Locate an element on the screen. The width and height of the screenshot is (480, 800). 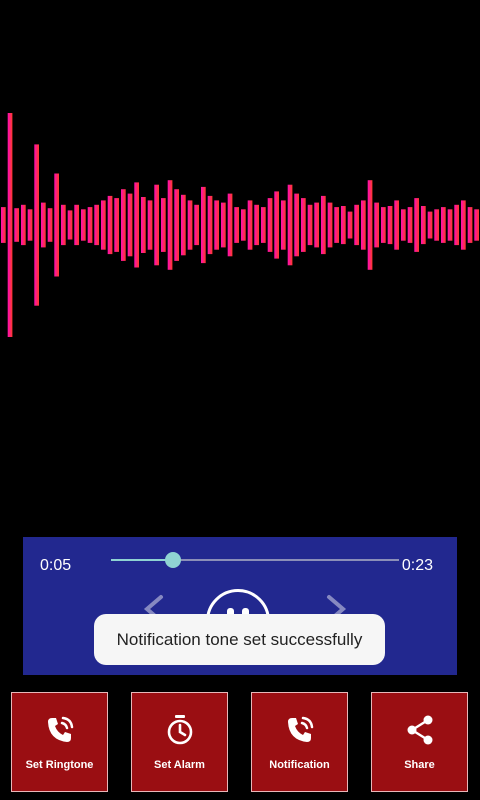
total-time: 0:23 is located at coordinates (417, 565).